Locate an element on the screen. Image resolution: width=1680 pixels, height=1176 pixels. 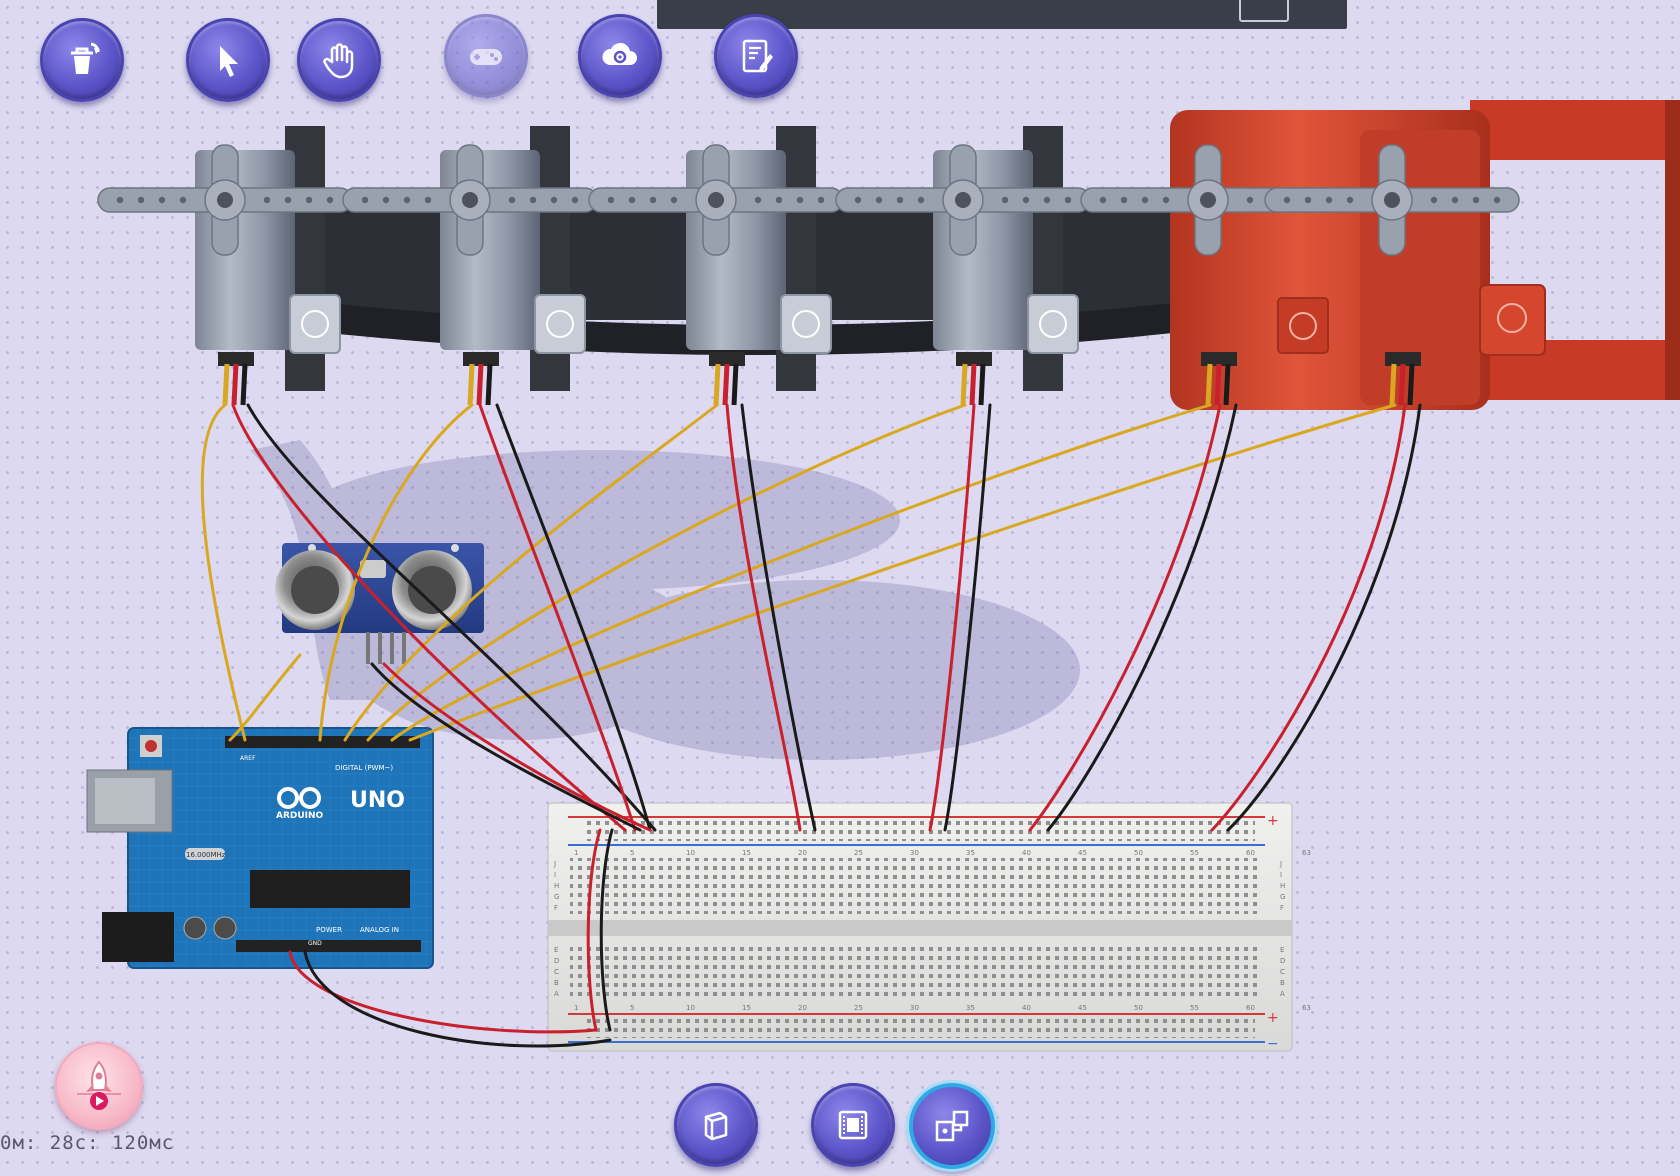
rocket-play-icon is located at coordinates (99, 1085).